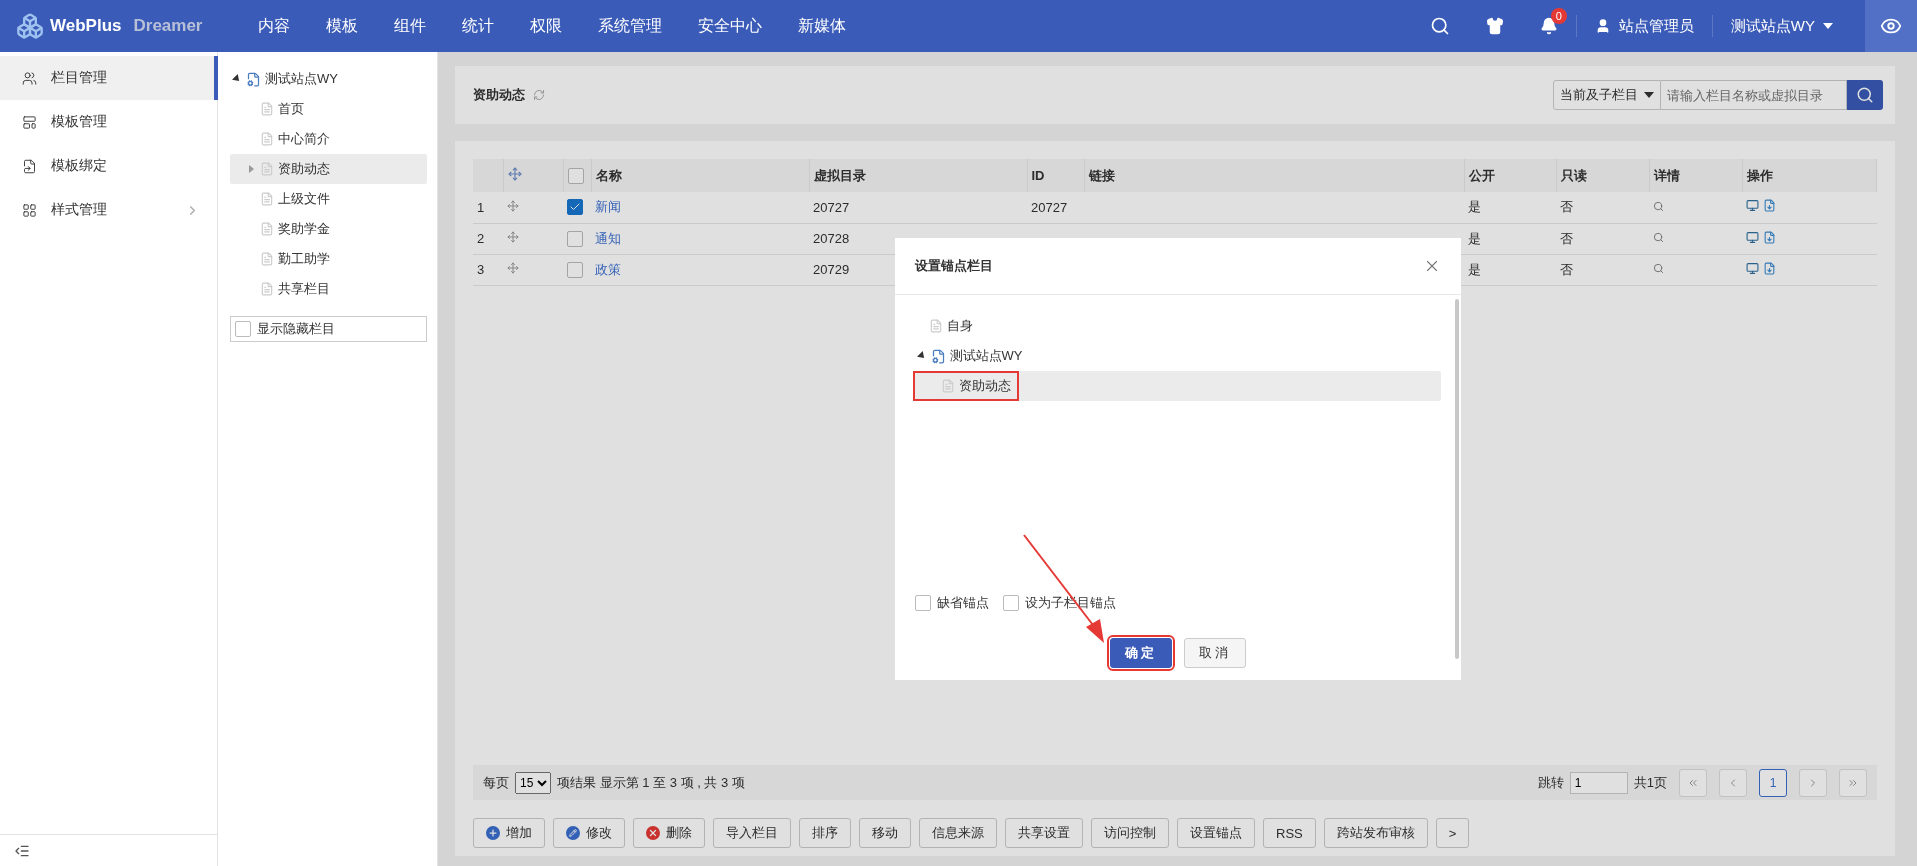 The image size is (1917, 866). Describe the element at coordinates (1214, 653) in the screenshot. I see `cancel-button: 取消` at that location.